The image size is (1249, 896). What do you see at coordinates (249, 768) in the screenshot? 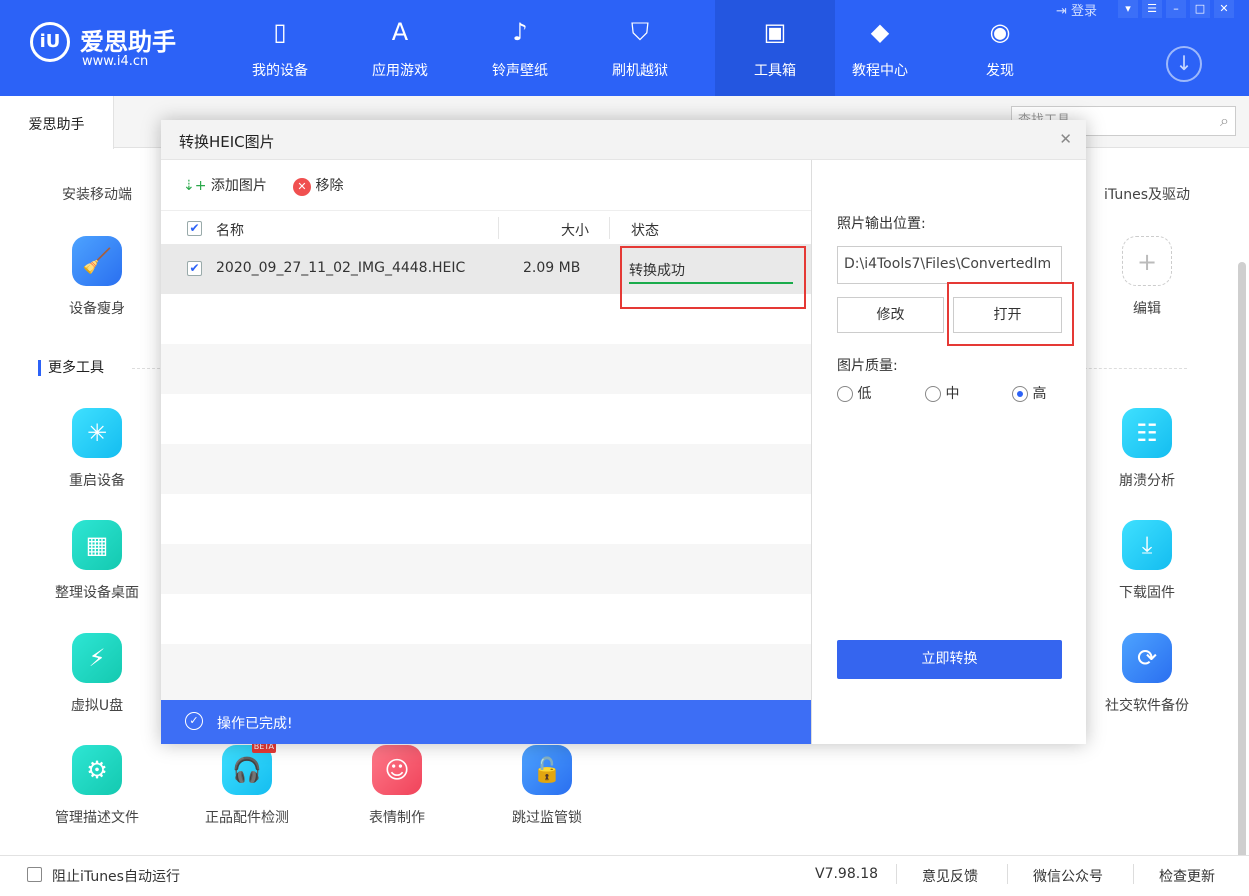
I see `earphones-icon: 🎧 BETA` at bounding box center [249, 768].